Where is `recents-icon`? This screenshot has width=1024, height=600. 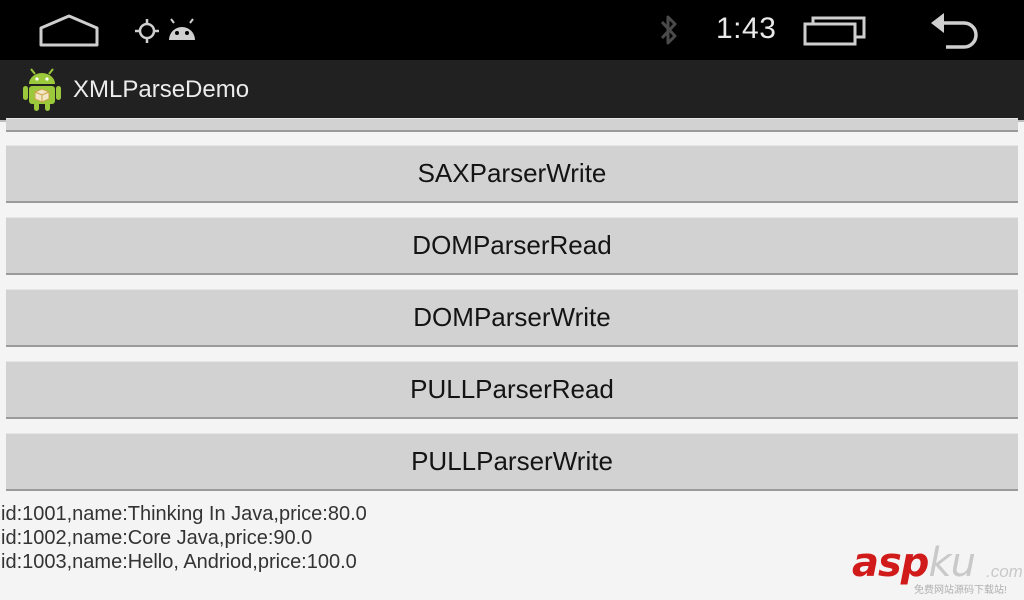
recents-icon is located at coordinates (835, 33).